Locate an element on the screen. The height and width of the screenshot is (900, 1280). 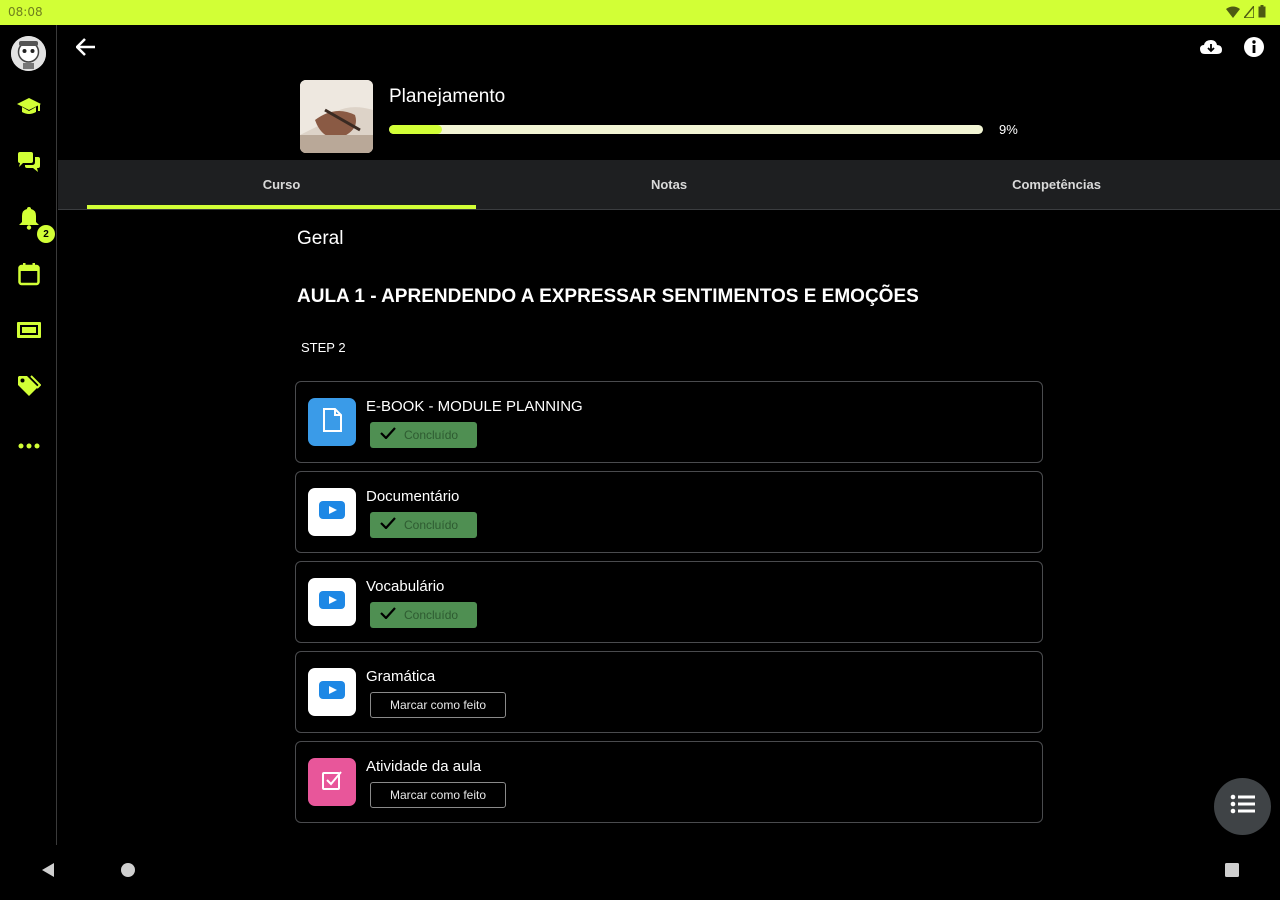
rail-item-more is located at coordinates (28, 444).